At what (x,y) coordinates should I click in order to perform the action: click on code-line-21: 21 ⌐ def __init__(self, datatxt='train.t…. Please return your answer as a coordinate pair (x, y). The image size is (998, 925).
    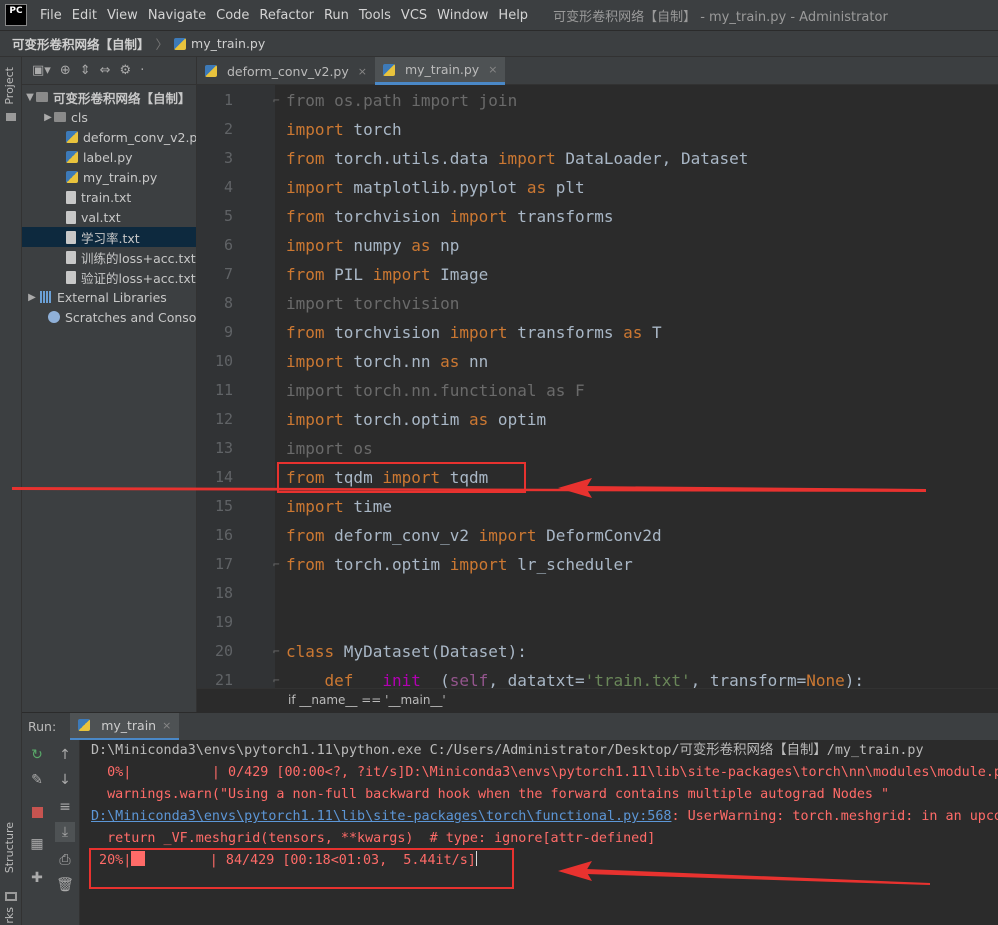
    Looking at the image, I should click on (597, 677).